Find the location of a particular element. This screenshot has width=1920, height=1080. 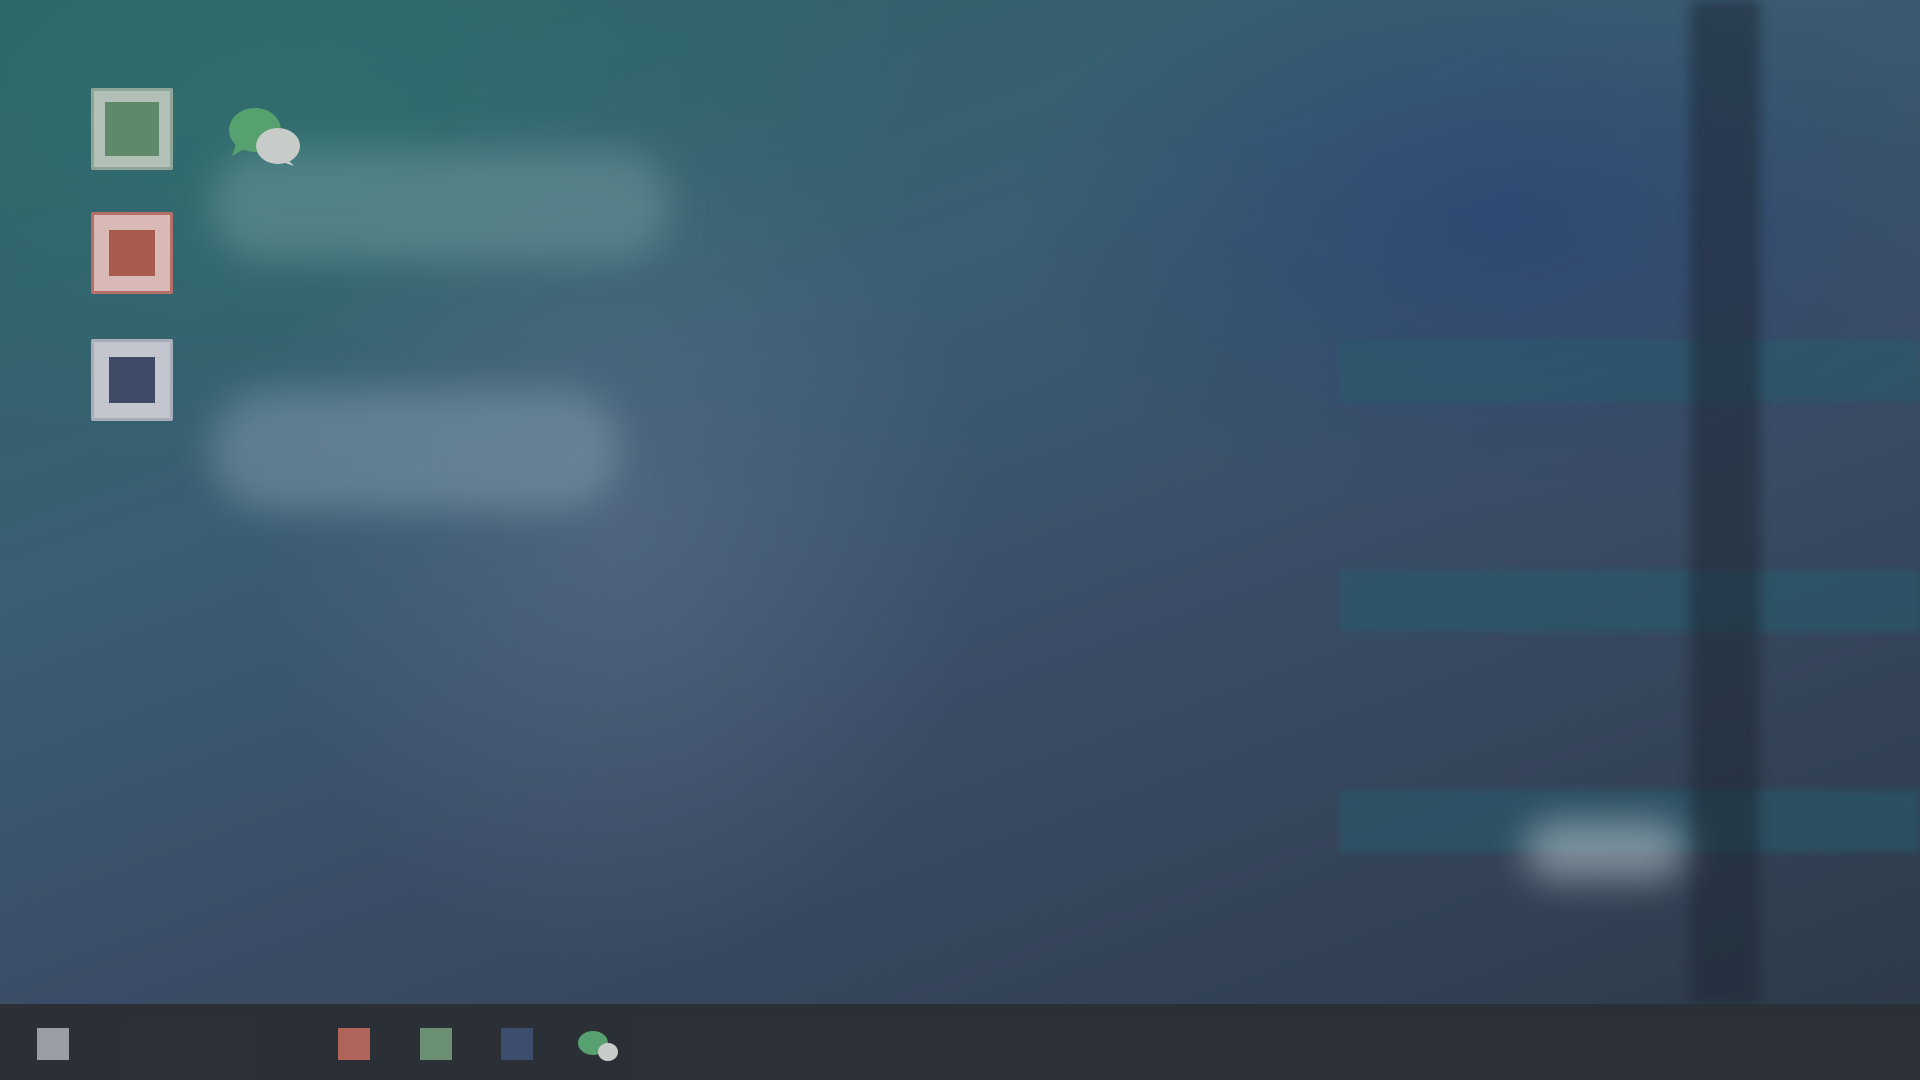

taskbar-chat-app-icon is located at coordinates (599, 1047).